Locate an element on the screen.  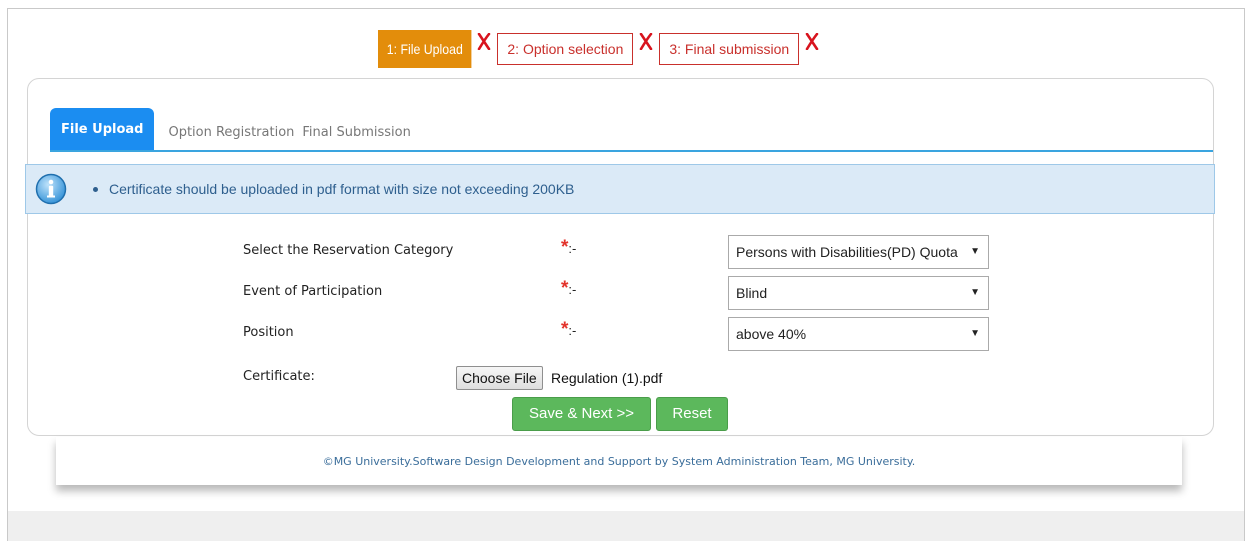
tab-option-registration: Option Registration is located at coordinates (231, 133).